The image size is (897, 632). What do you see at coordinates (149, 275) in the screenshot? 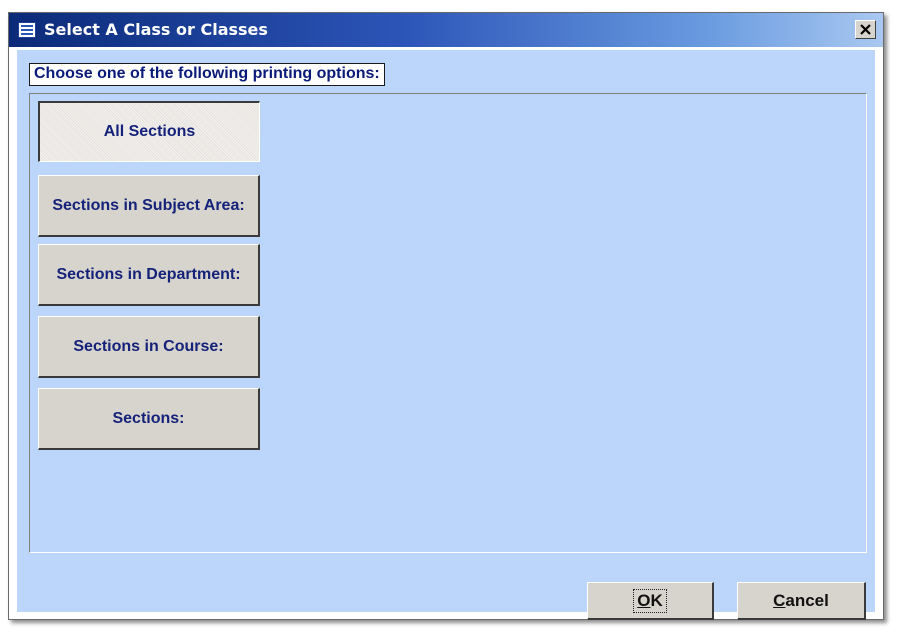
I see `option-button-department: Sections in Department:` at bounding box center [149, 275].